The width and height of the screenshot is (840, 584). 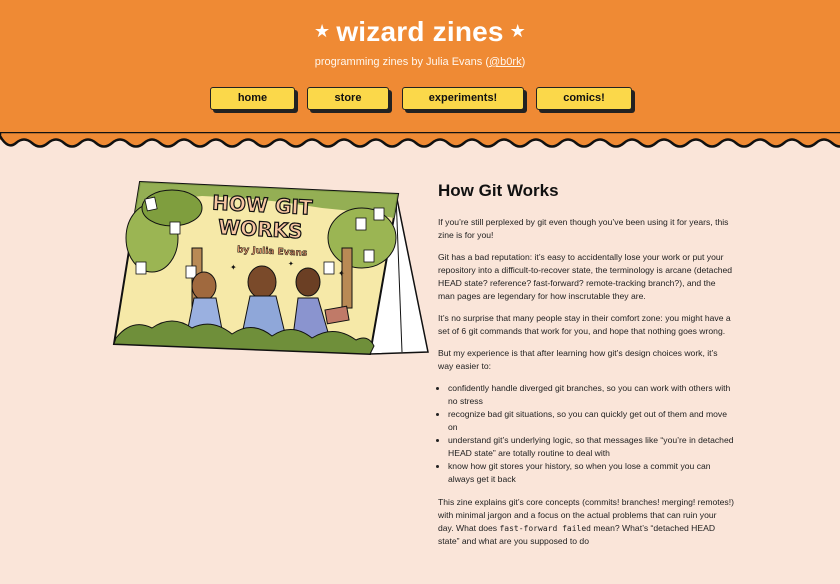 What do you see at coordinates (523, 62) in the screenshot?
I see `subtitle-suffix: )` at bounding box center [523, 62].